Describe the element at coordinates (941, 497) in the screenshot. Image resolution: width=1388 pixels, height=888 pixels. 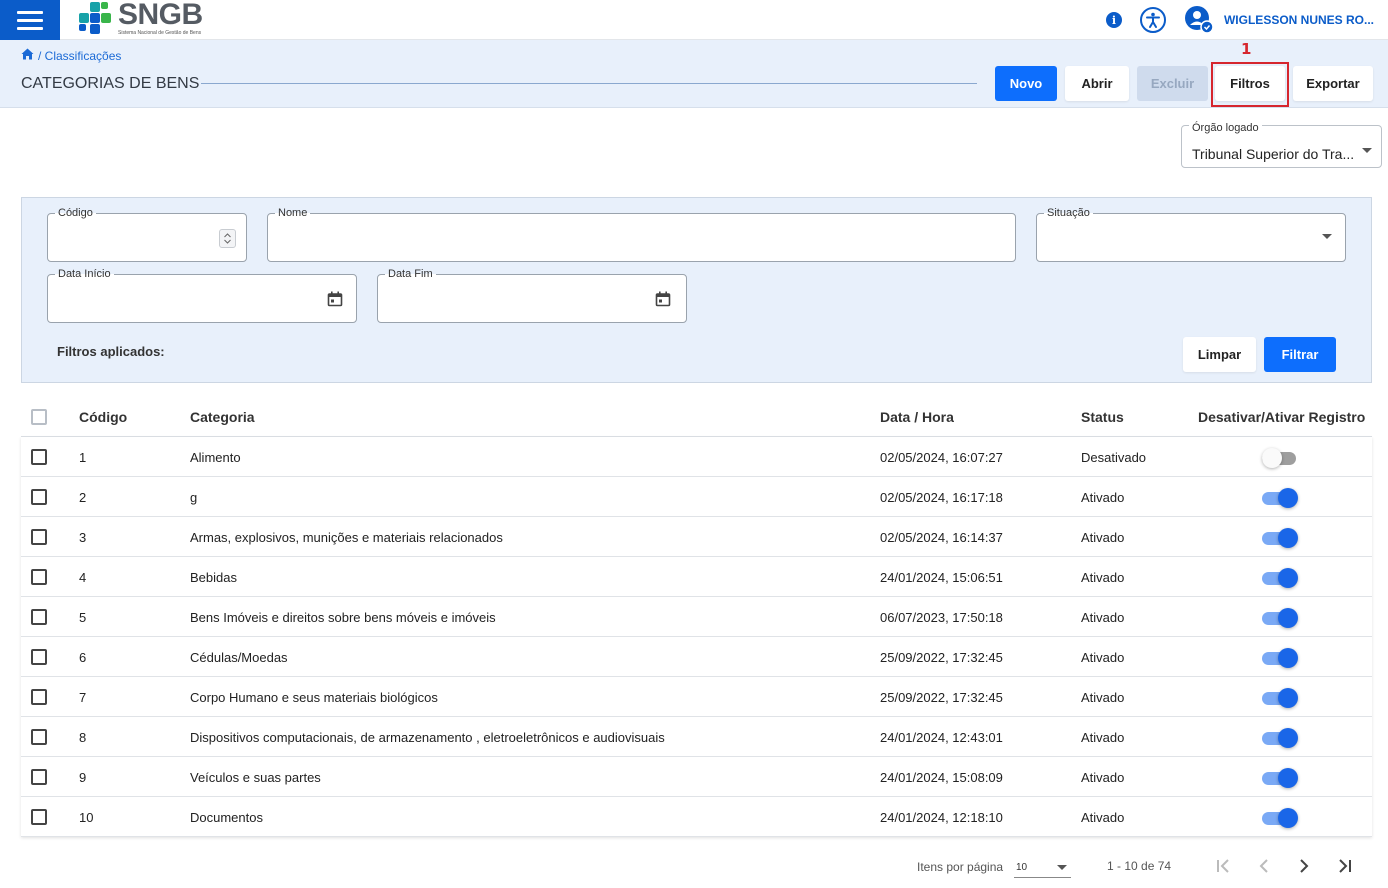
I see `cell-data-hora: 02/05/2024, 16:17:18` at that location.